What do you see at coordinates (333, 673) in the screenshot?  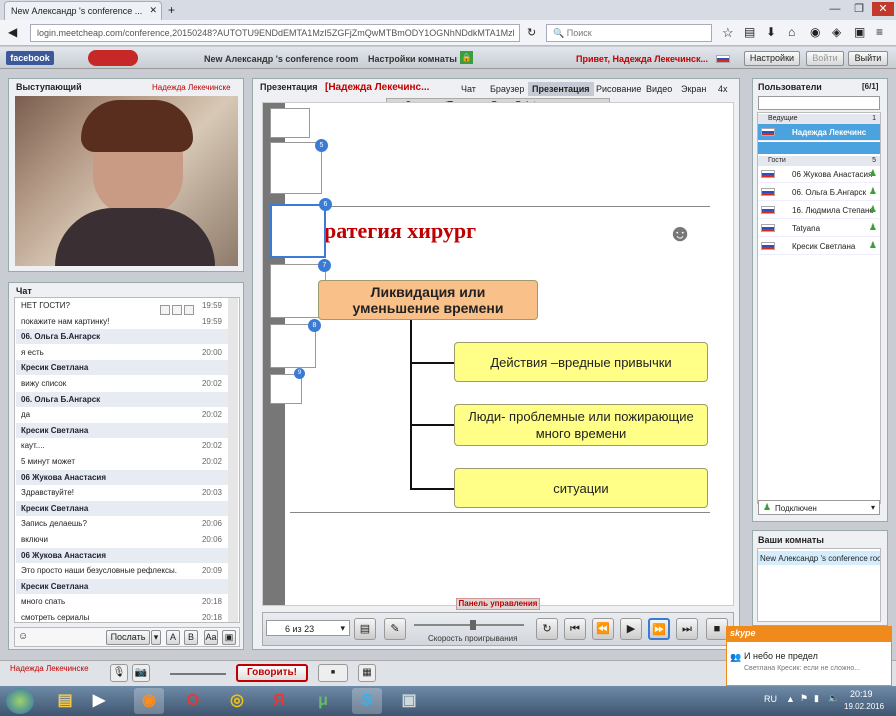 I see `stop-recording-icon: ■` at bounding box center [333, 673].